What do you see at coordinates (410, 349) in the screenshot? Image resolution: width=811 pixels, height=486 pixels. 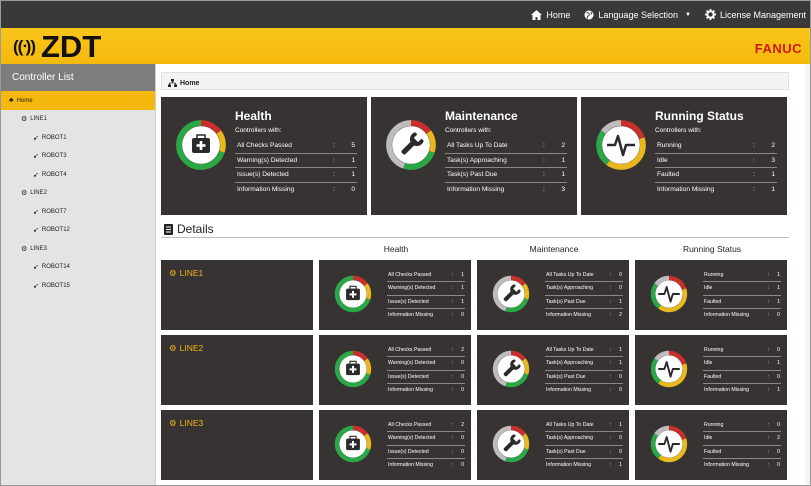 I see `detail-row-label: All Checks Passed` at bounding box center [410, 349].